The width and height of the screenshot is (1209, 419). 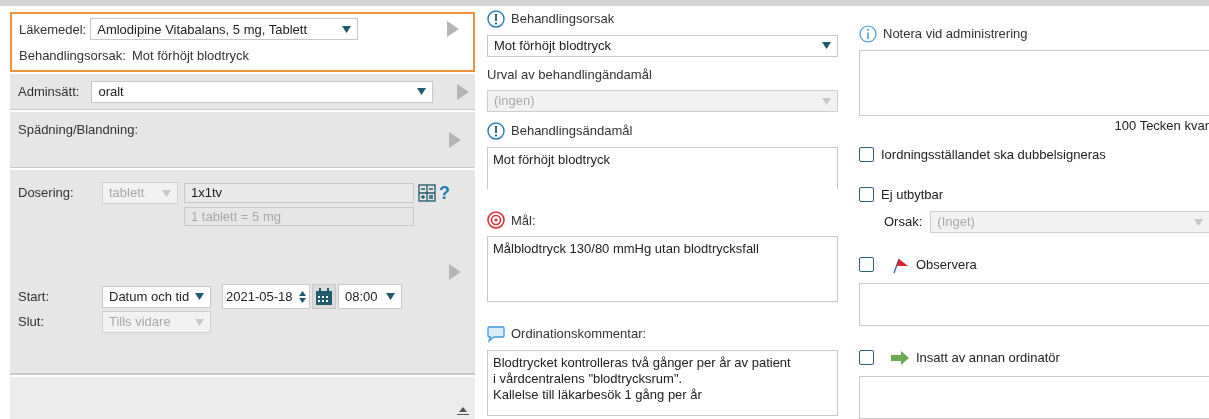 What do you see at coordinates (302, 296) in the screenshot?
I see `spinner-icon` at bounding box center [302, 296].